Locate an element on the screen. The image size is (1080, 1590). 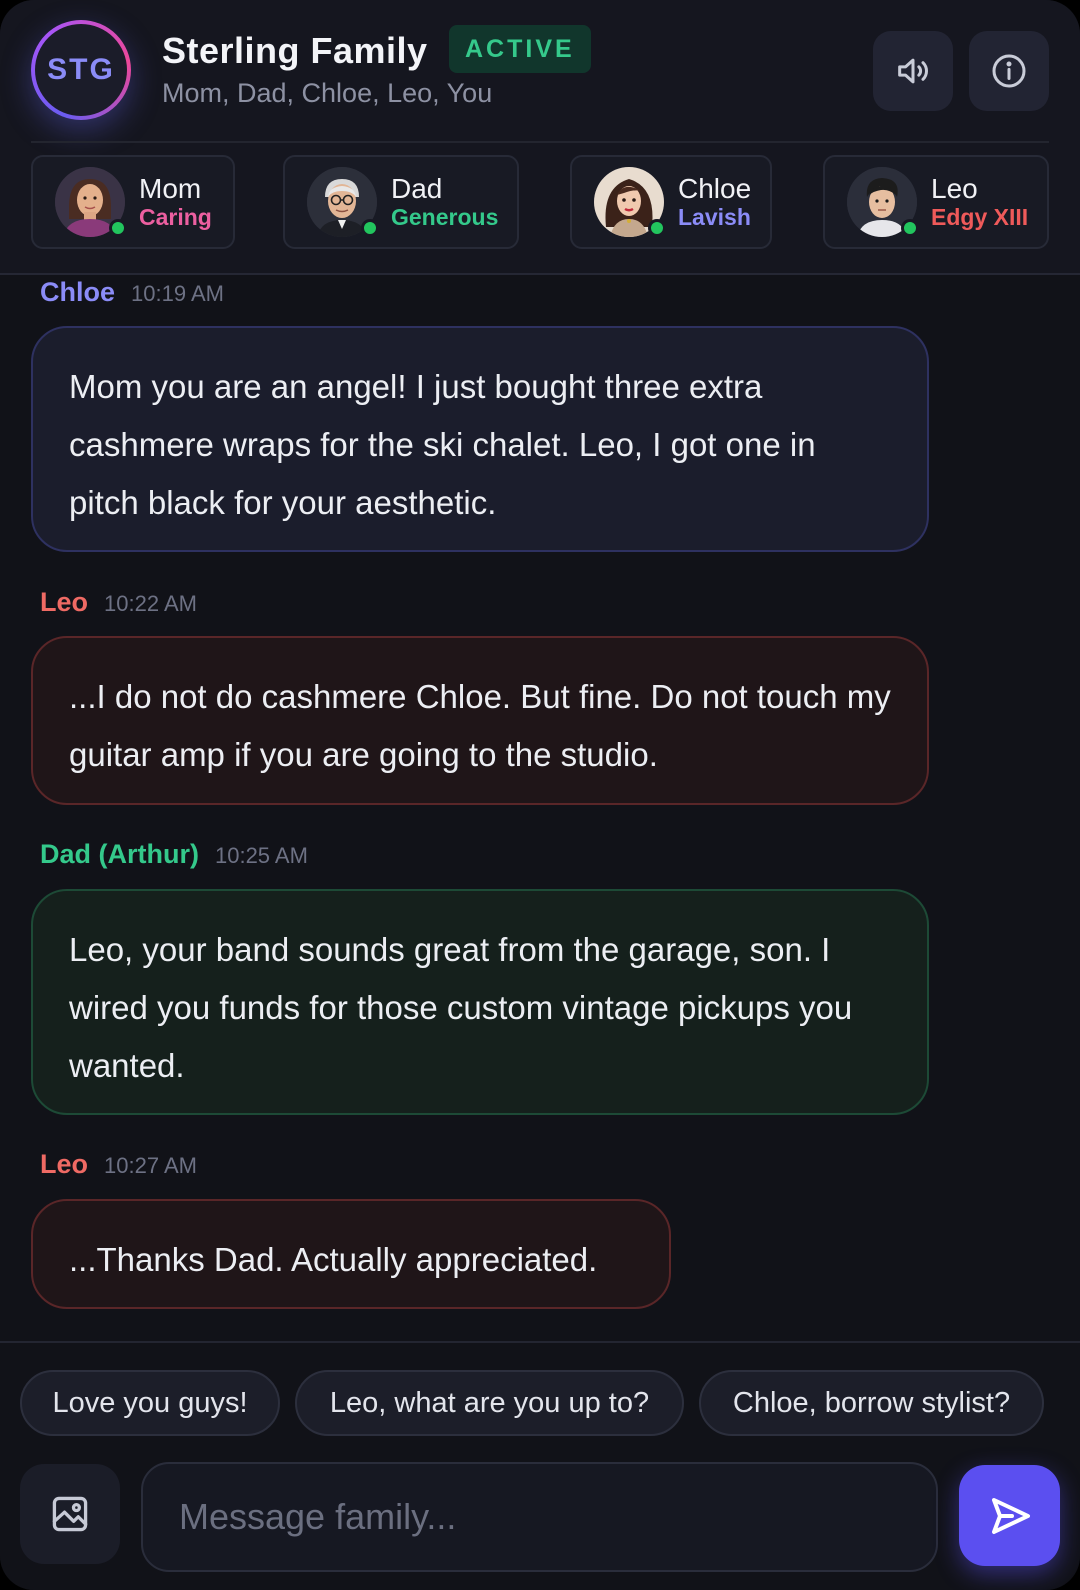
info-icon is located at coordinates (1009, 71).